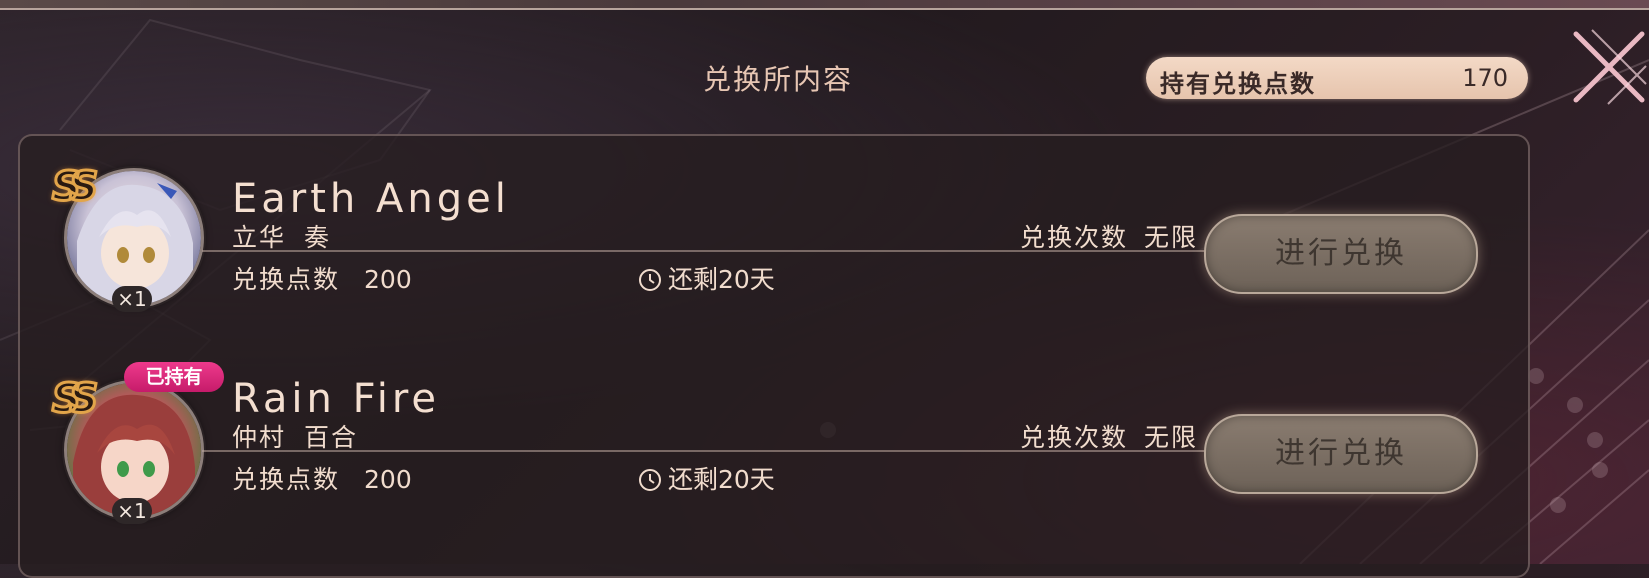  Describe the element at coordinates (137, 443) in the screenshot. I see `character-avatar: SS 已持有 ×1` at that location.